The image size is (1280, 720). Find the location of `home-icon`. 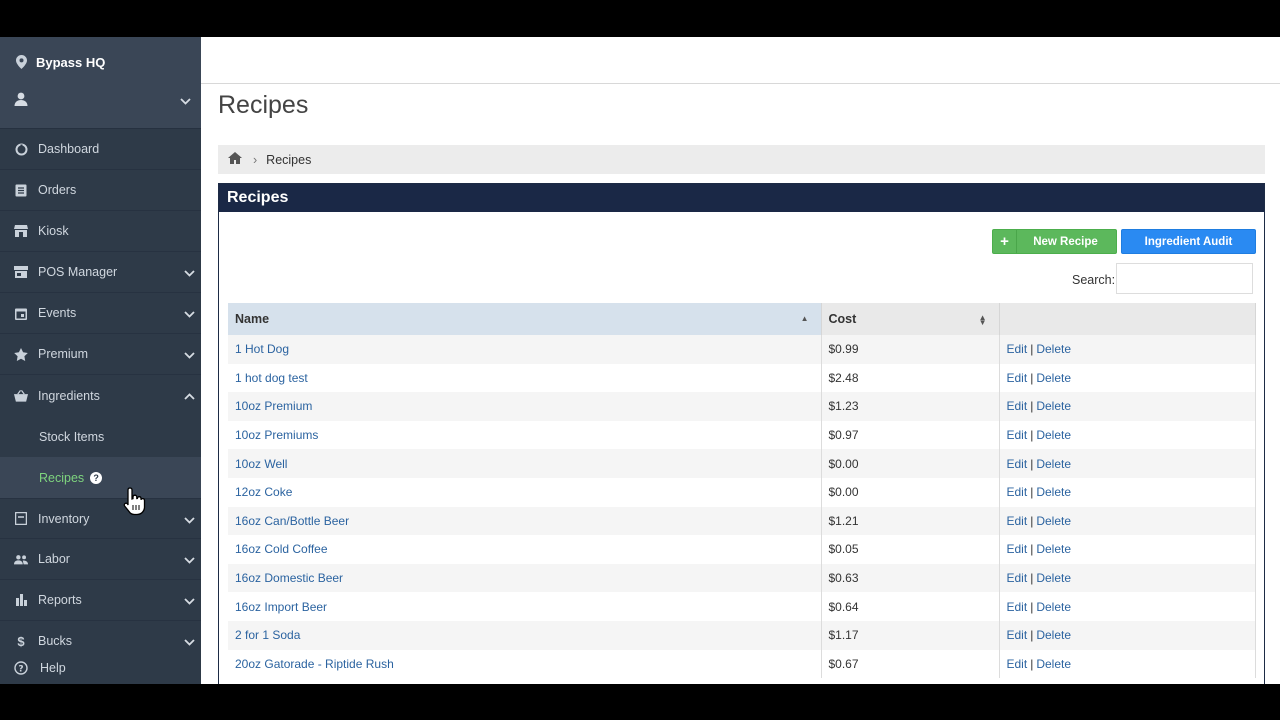

home-icon is located at coordinates (235, 159).